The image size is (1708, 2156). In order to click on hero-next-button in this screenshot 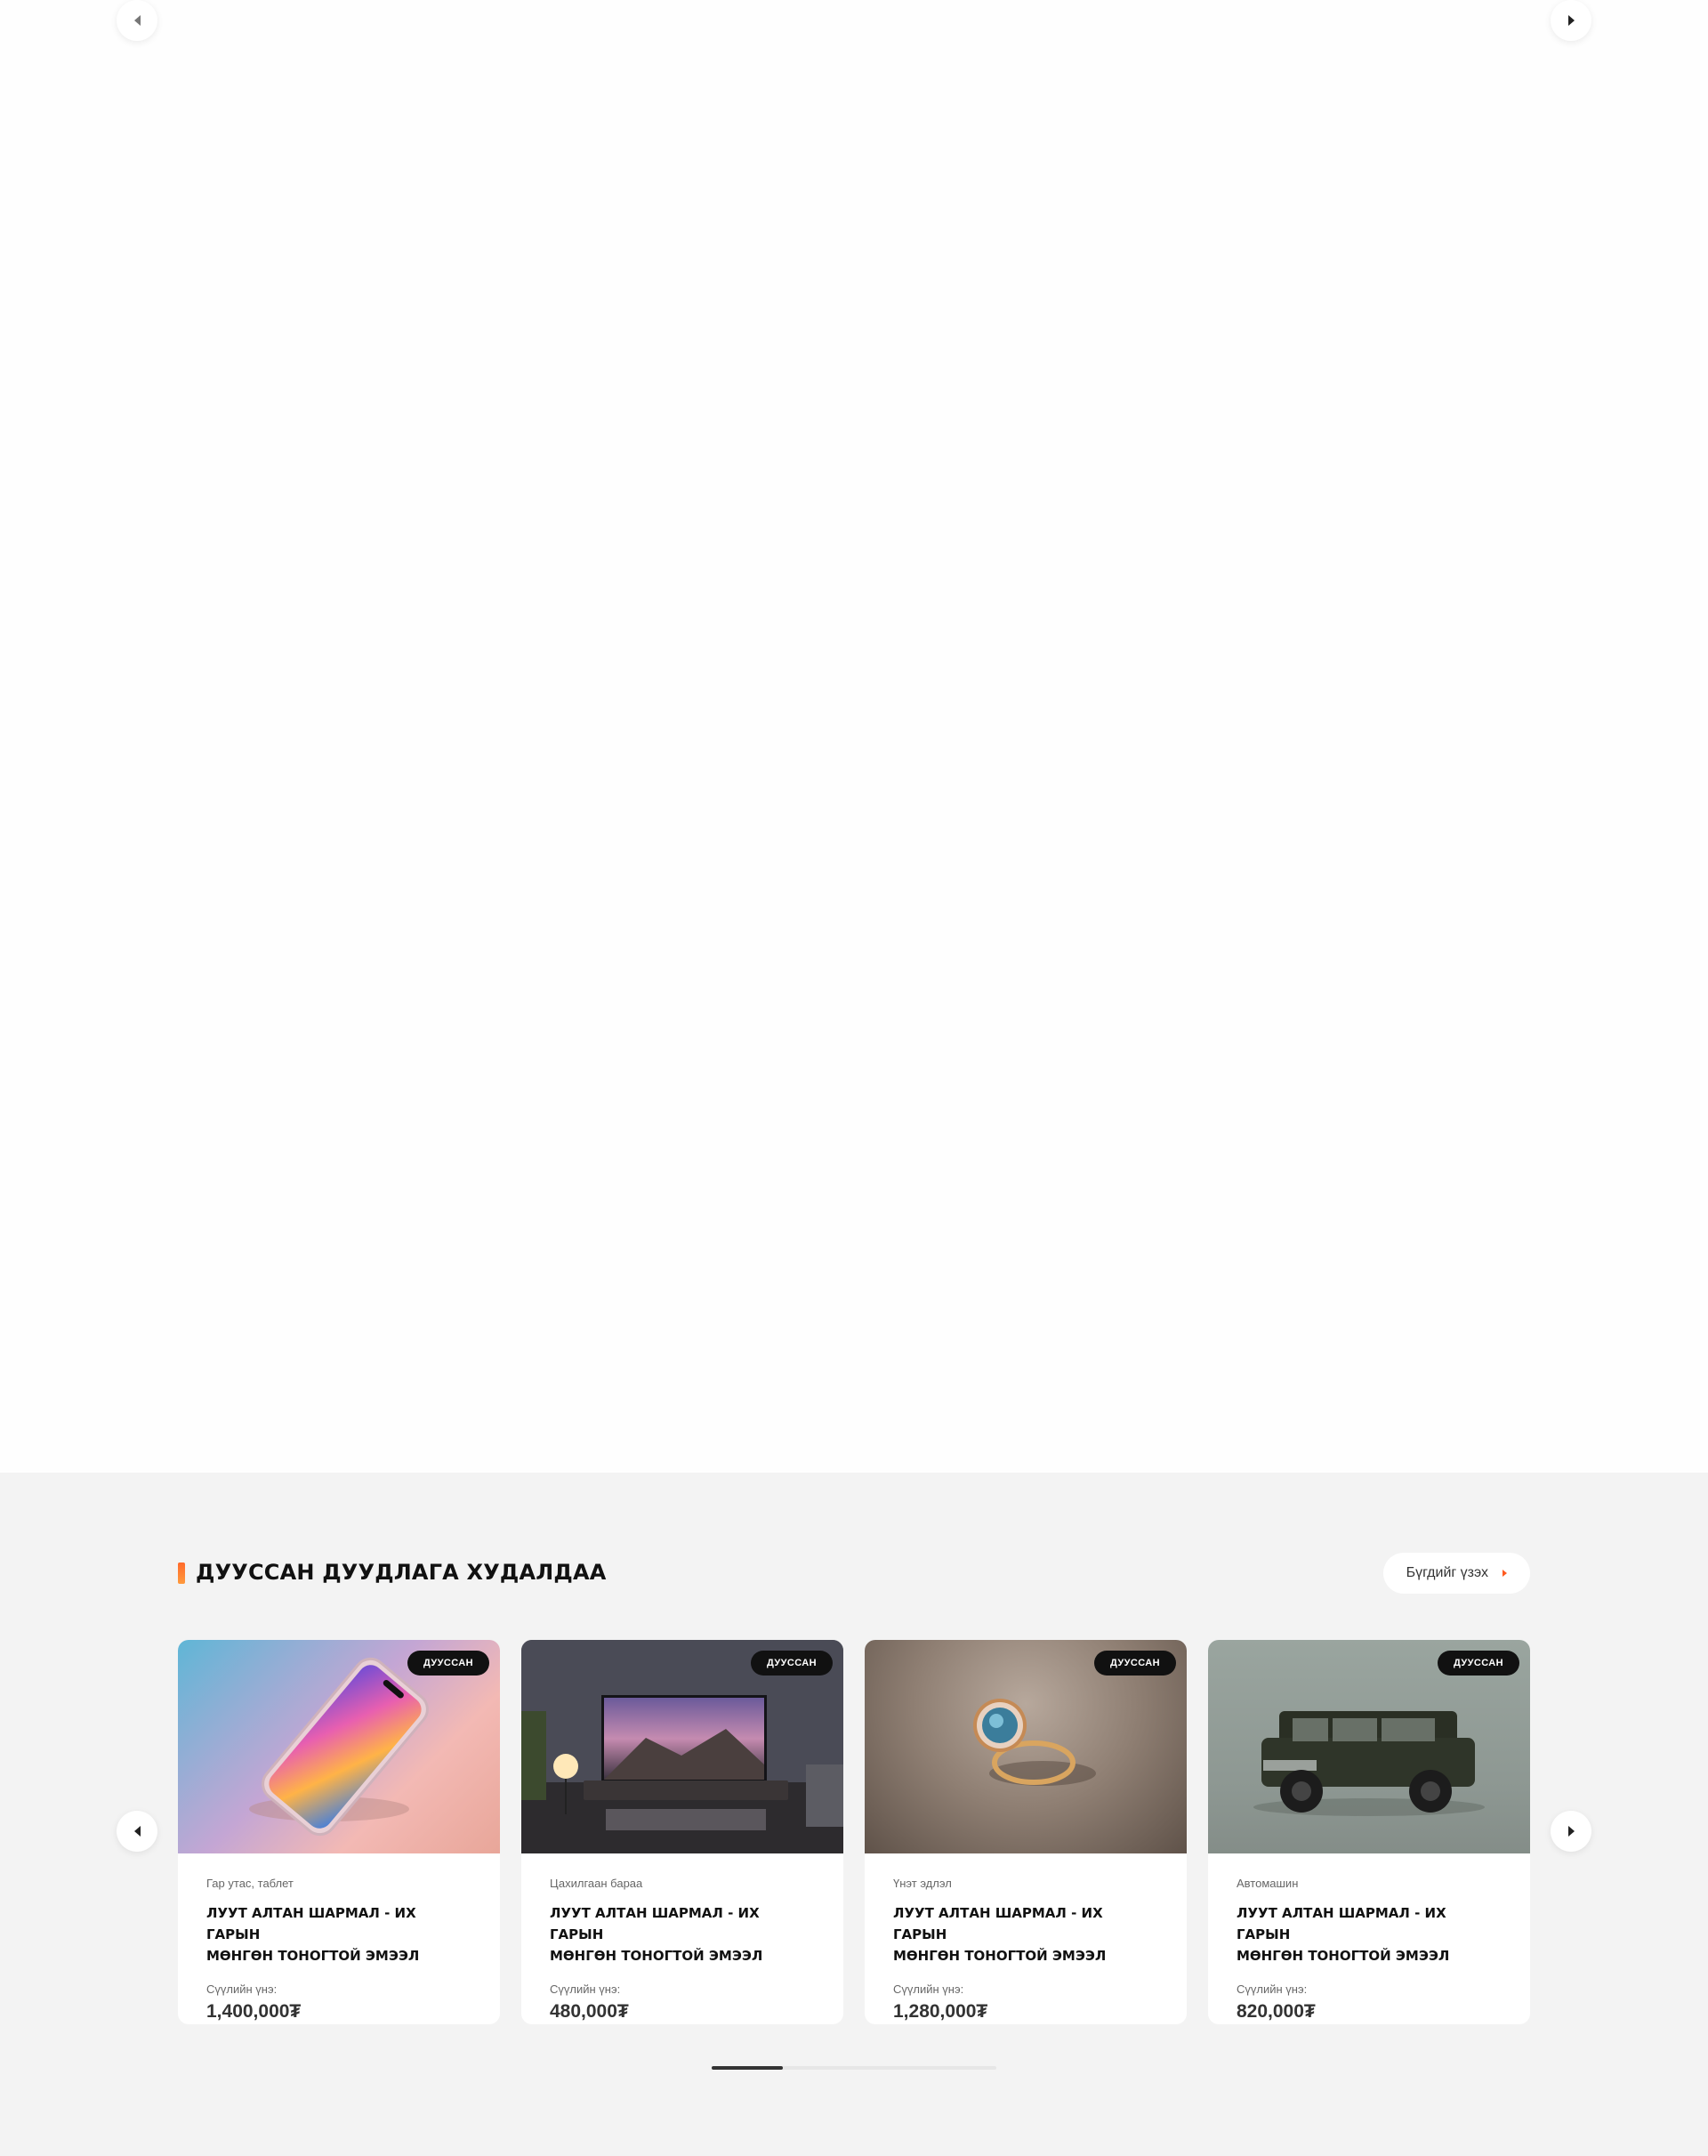, I will do `click(1571, 20)`.